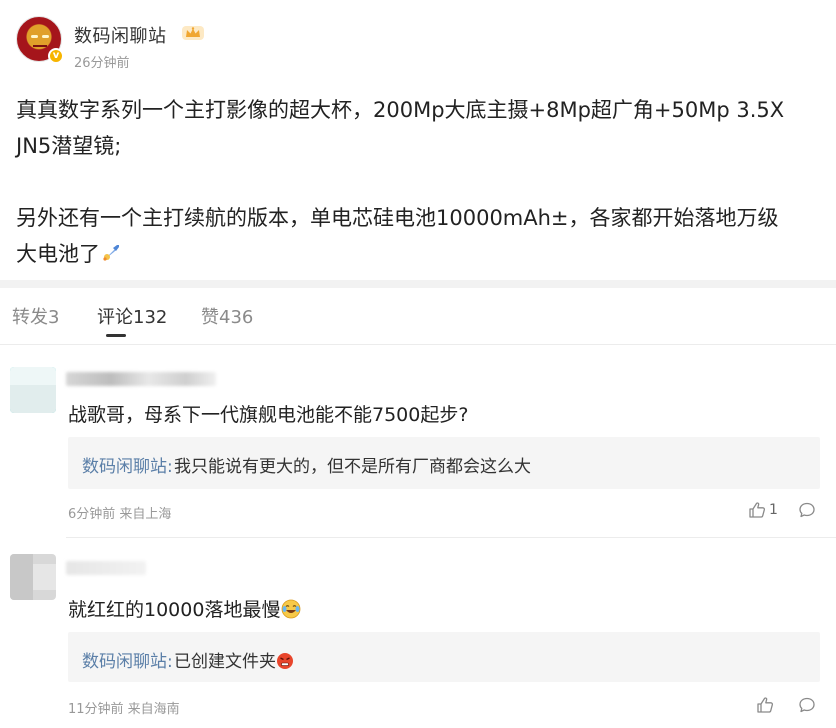  I want to click on author-name: 数码闲聊站, so click(120, 35).